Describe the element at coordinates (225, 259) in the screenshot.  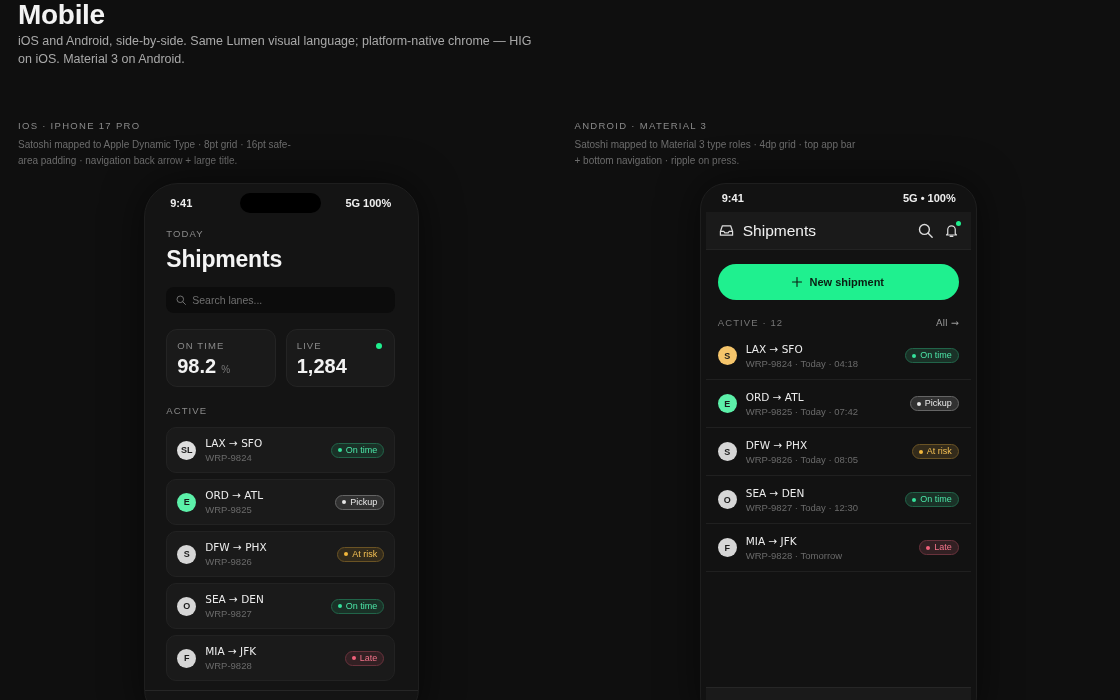
I see `large-title: Shipments` at that location.